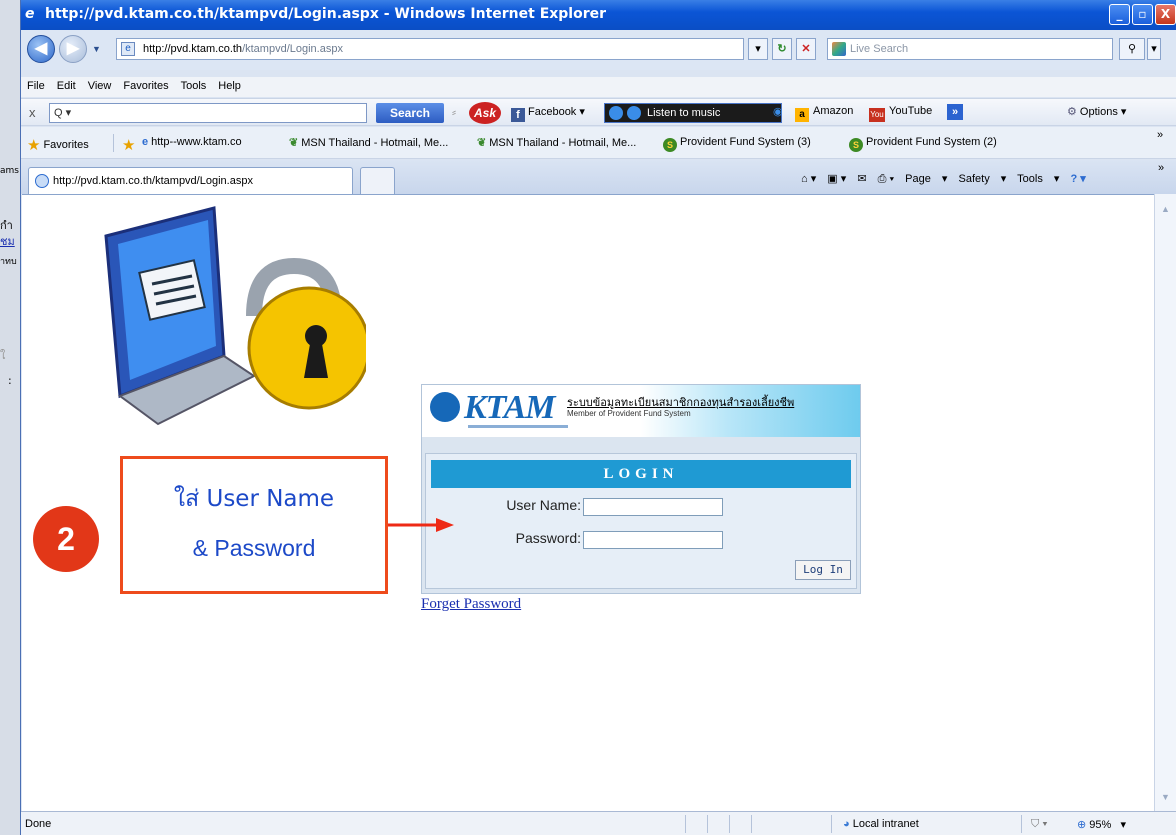  What do you see at coordinates (634, 113) in the screenshot?
I see `volume-icon` at bounding box center [634, 113].